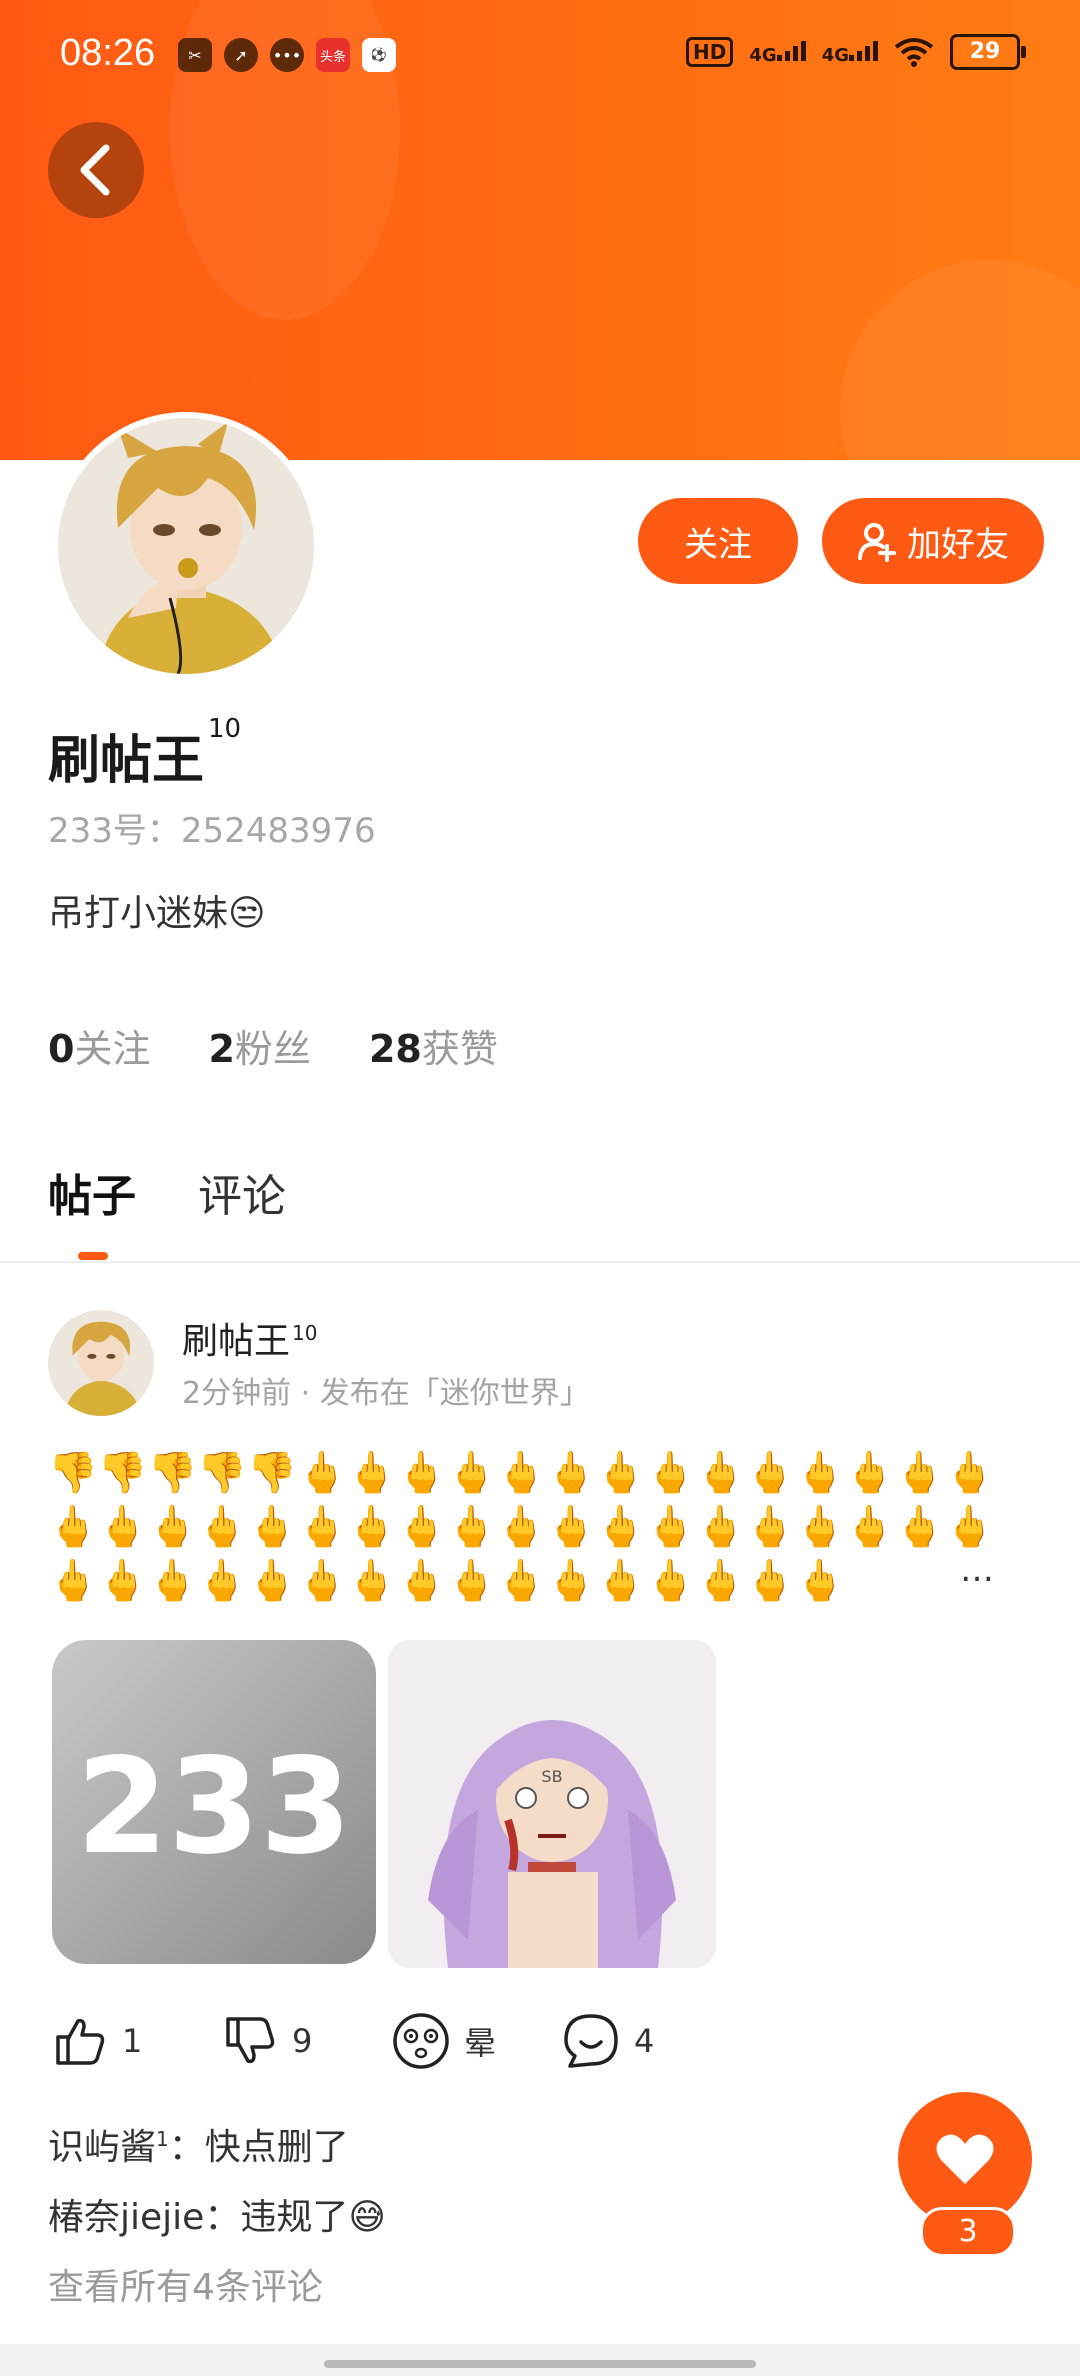 The image size is (1080, 2376). Describe the element at coordinates (80, 2041) in the screenshot. I see `thumb-up-icon` at that location.